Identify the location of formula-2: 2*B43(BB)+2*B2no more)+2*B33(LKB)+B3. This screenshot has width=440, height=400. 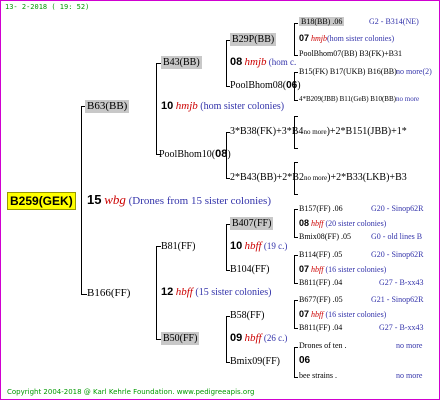
(318, 178).